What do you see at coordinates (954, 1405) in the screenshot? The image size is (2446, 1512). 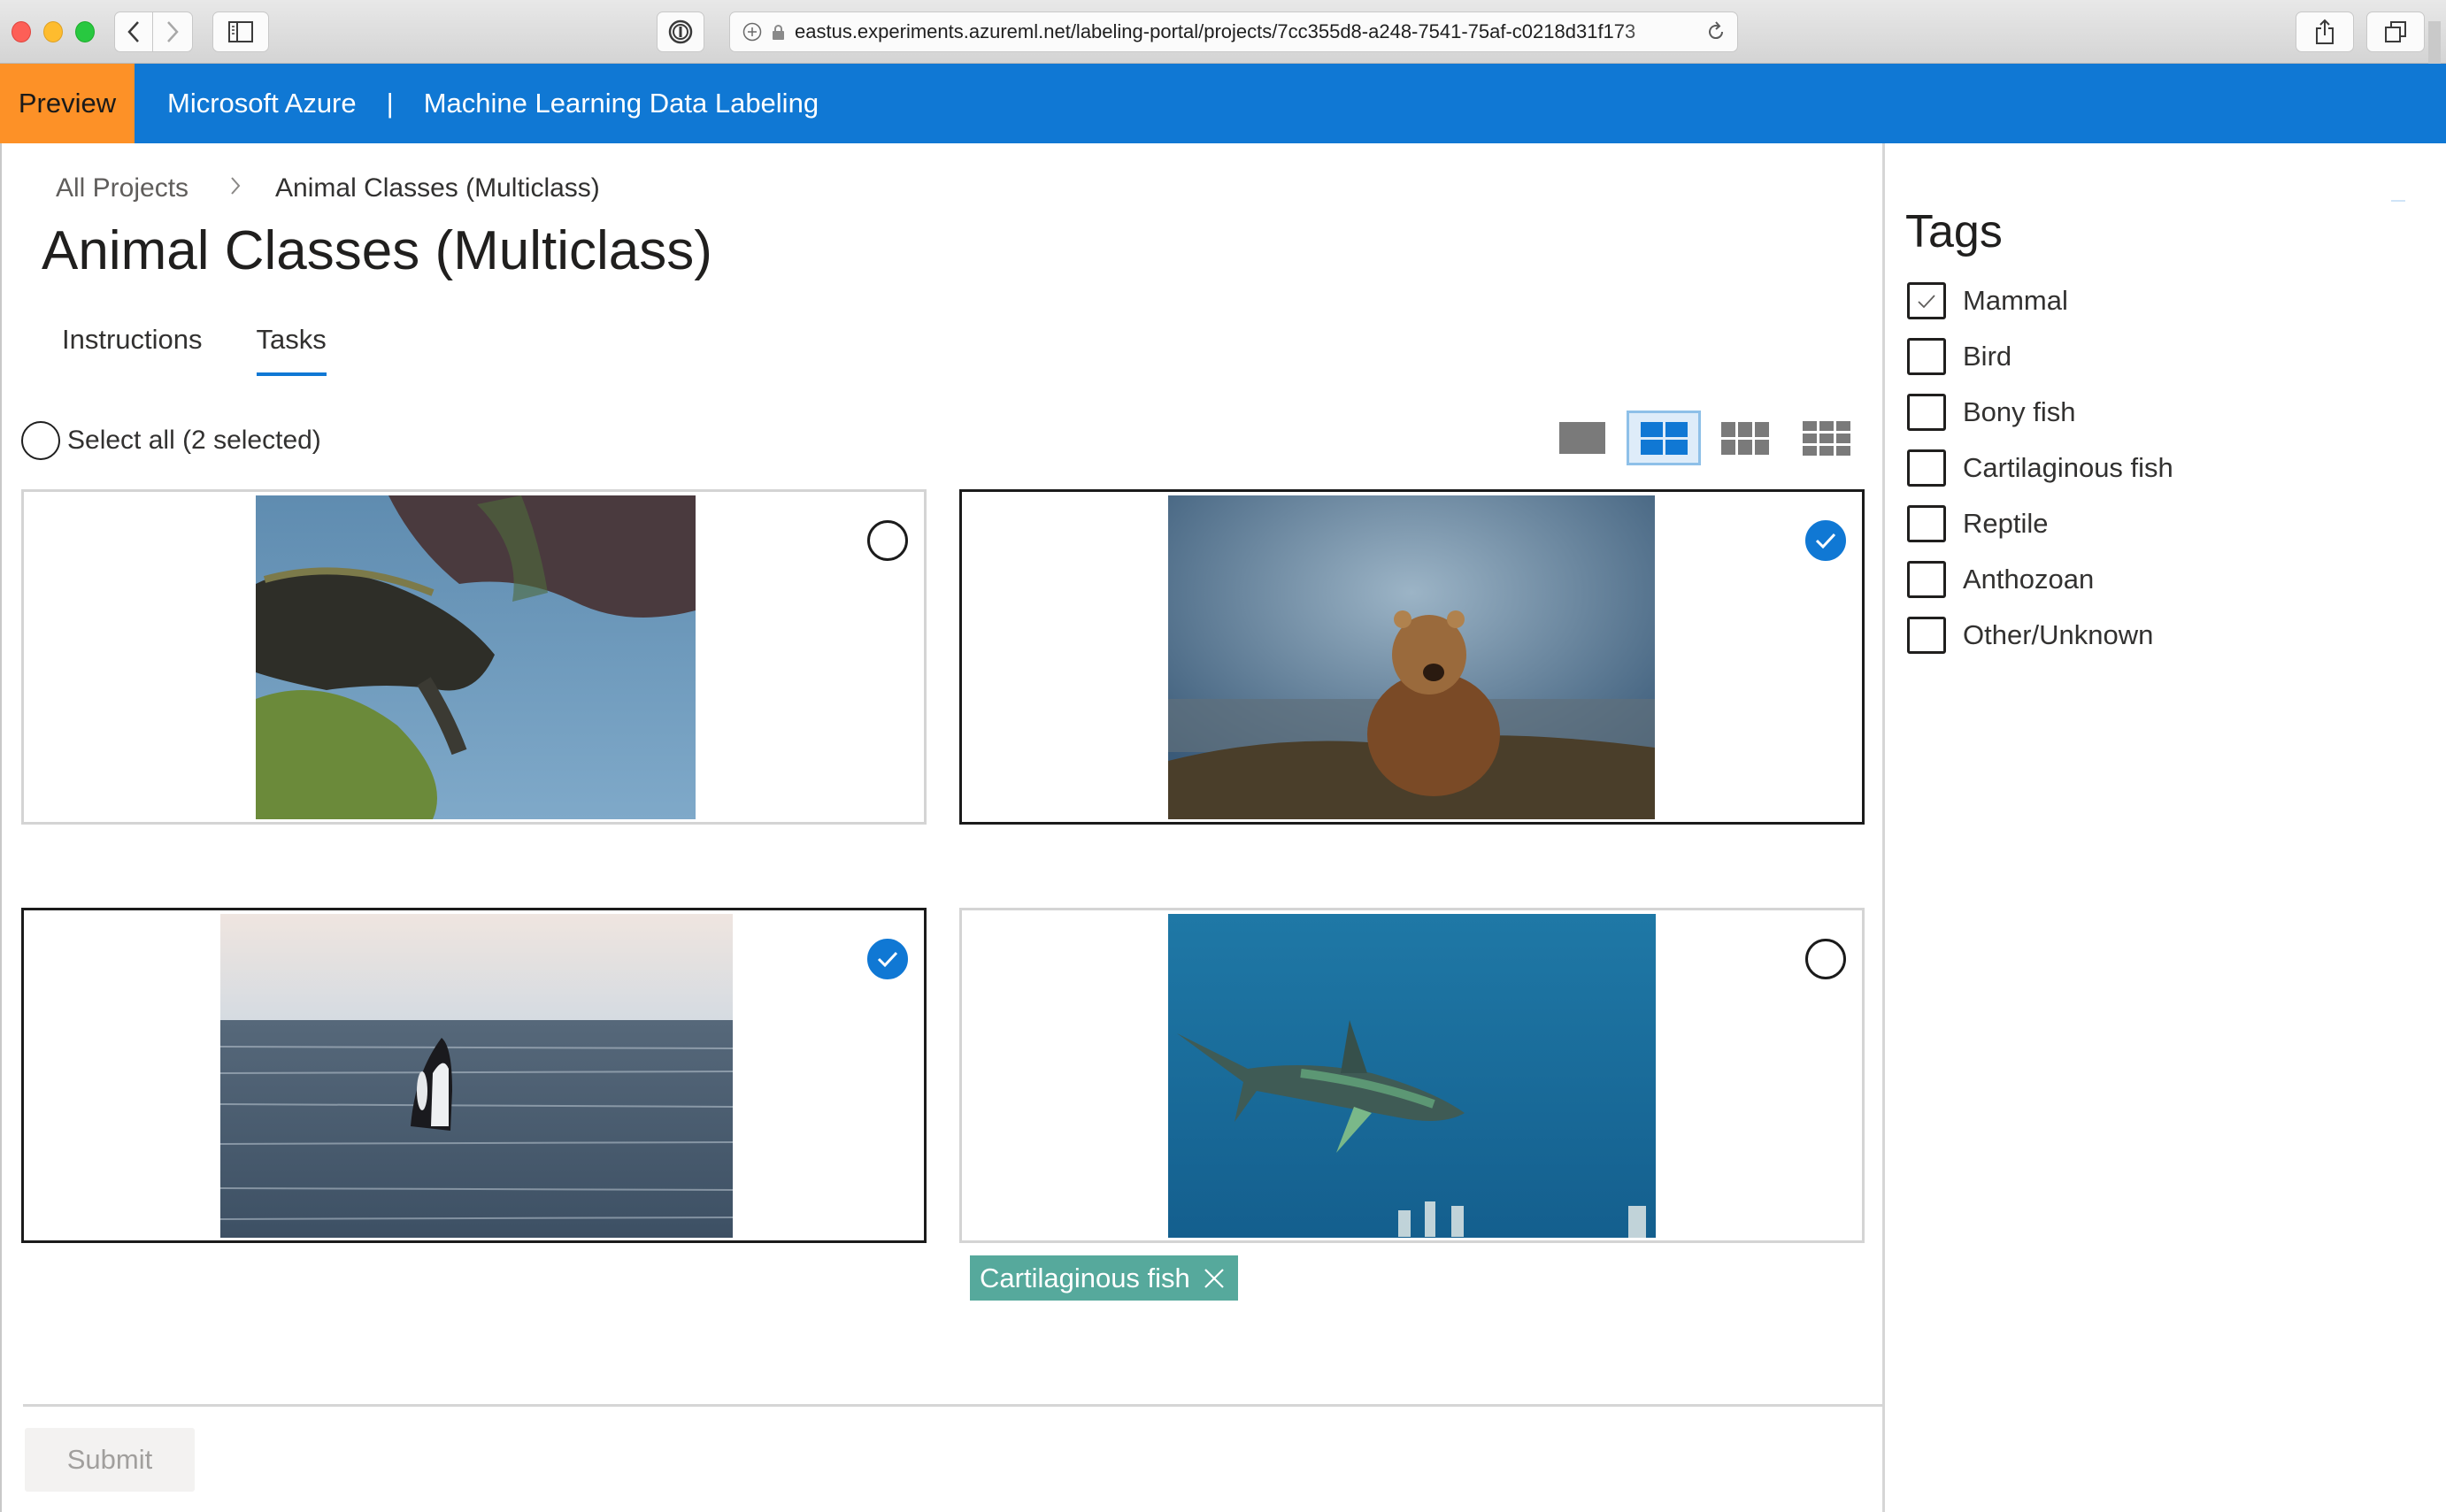 I see `footer-divider` at bounding box center [954, 1405].